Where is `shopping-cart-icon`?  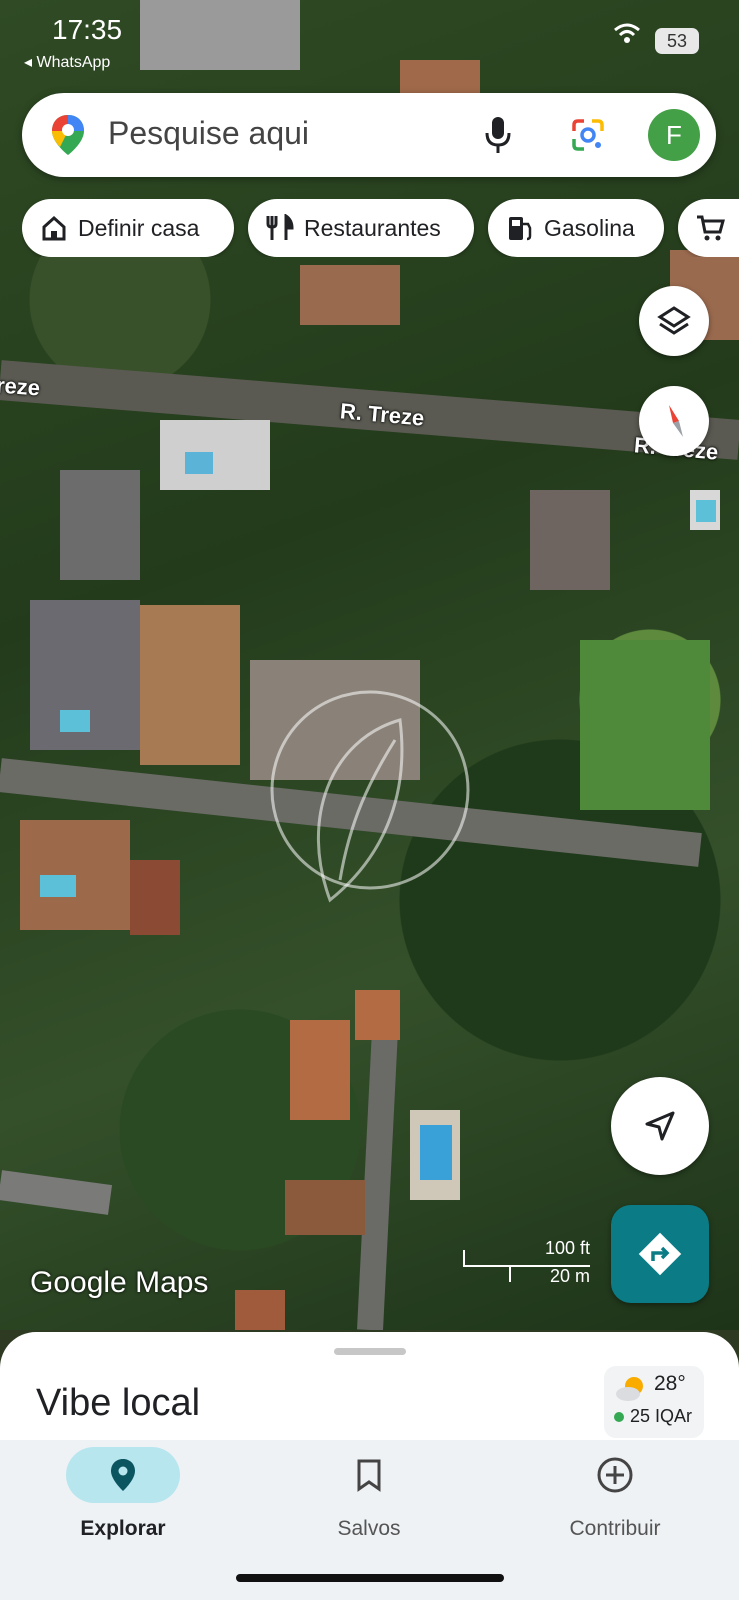
shopping-cart-icon is located at coordinates (711, 228).